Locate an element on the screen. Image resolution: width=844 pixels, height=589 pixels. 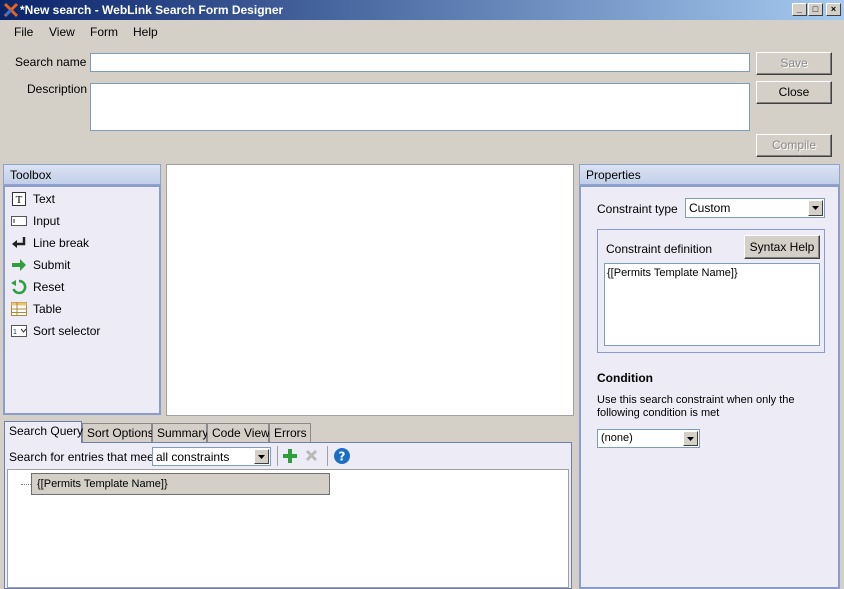
svg-text: T is located at coordinates (19, 200).